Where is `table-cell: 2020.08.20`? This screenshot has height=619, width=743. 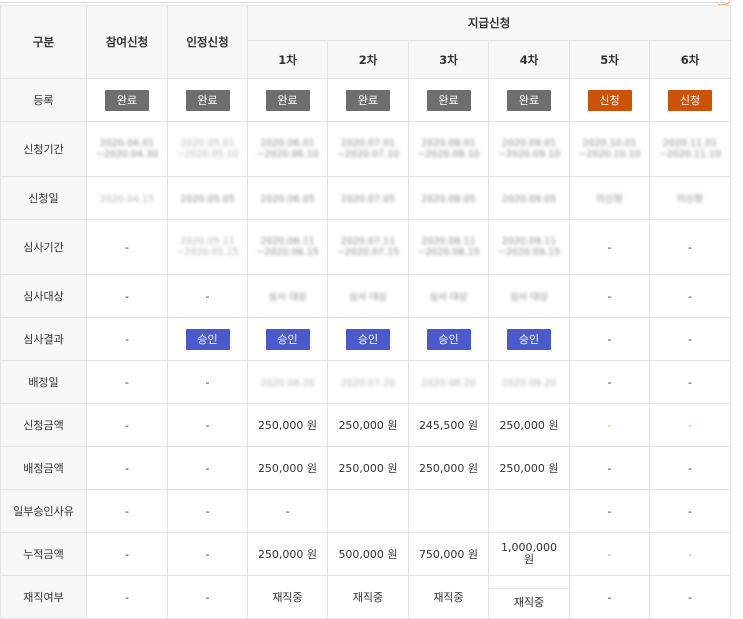
table-cell: 2020.08.20 is located at coordinates (448, 382).